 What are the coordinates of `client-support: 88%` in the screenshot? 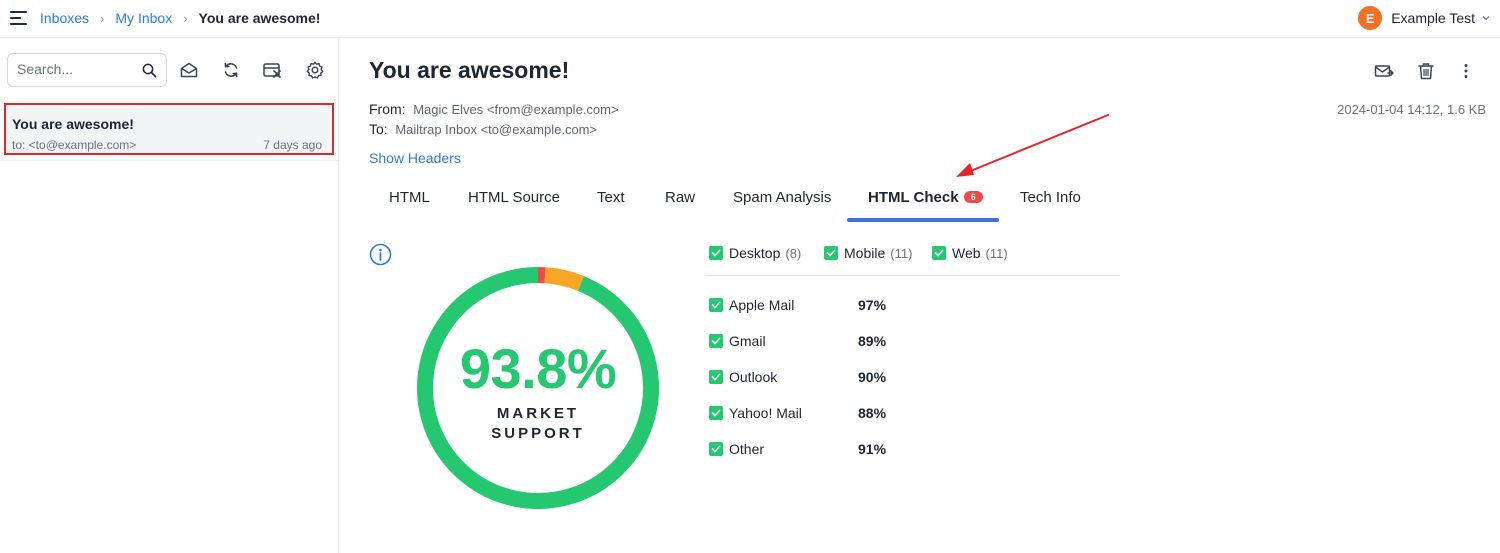 It's located at (872, 413).